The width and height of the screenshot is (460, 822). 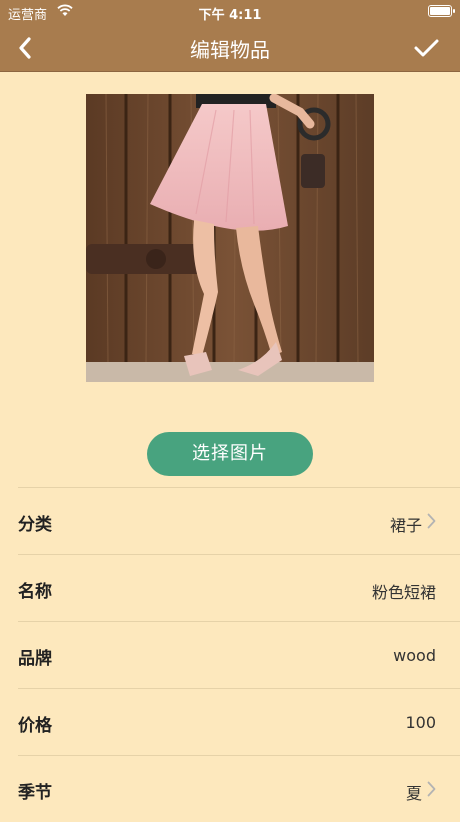 I want to click on checkmark-icon, so click(x=426, y=48).